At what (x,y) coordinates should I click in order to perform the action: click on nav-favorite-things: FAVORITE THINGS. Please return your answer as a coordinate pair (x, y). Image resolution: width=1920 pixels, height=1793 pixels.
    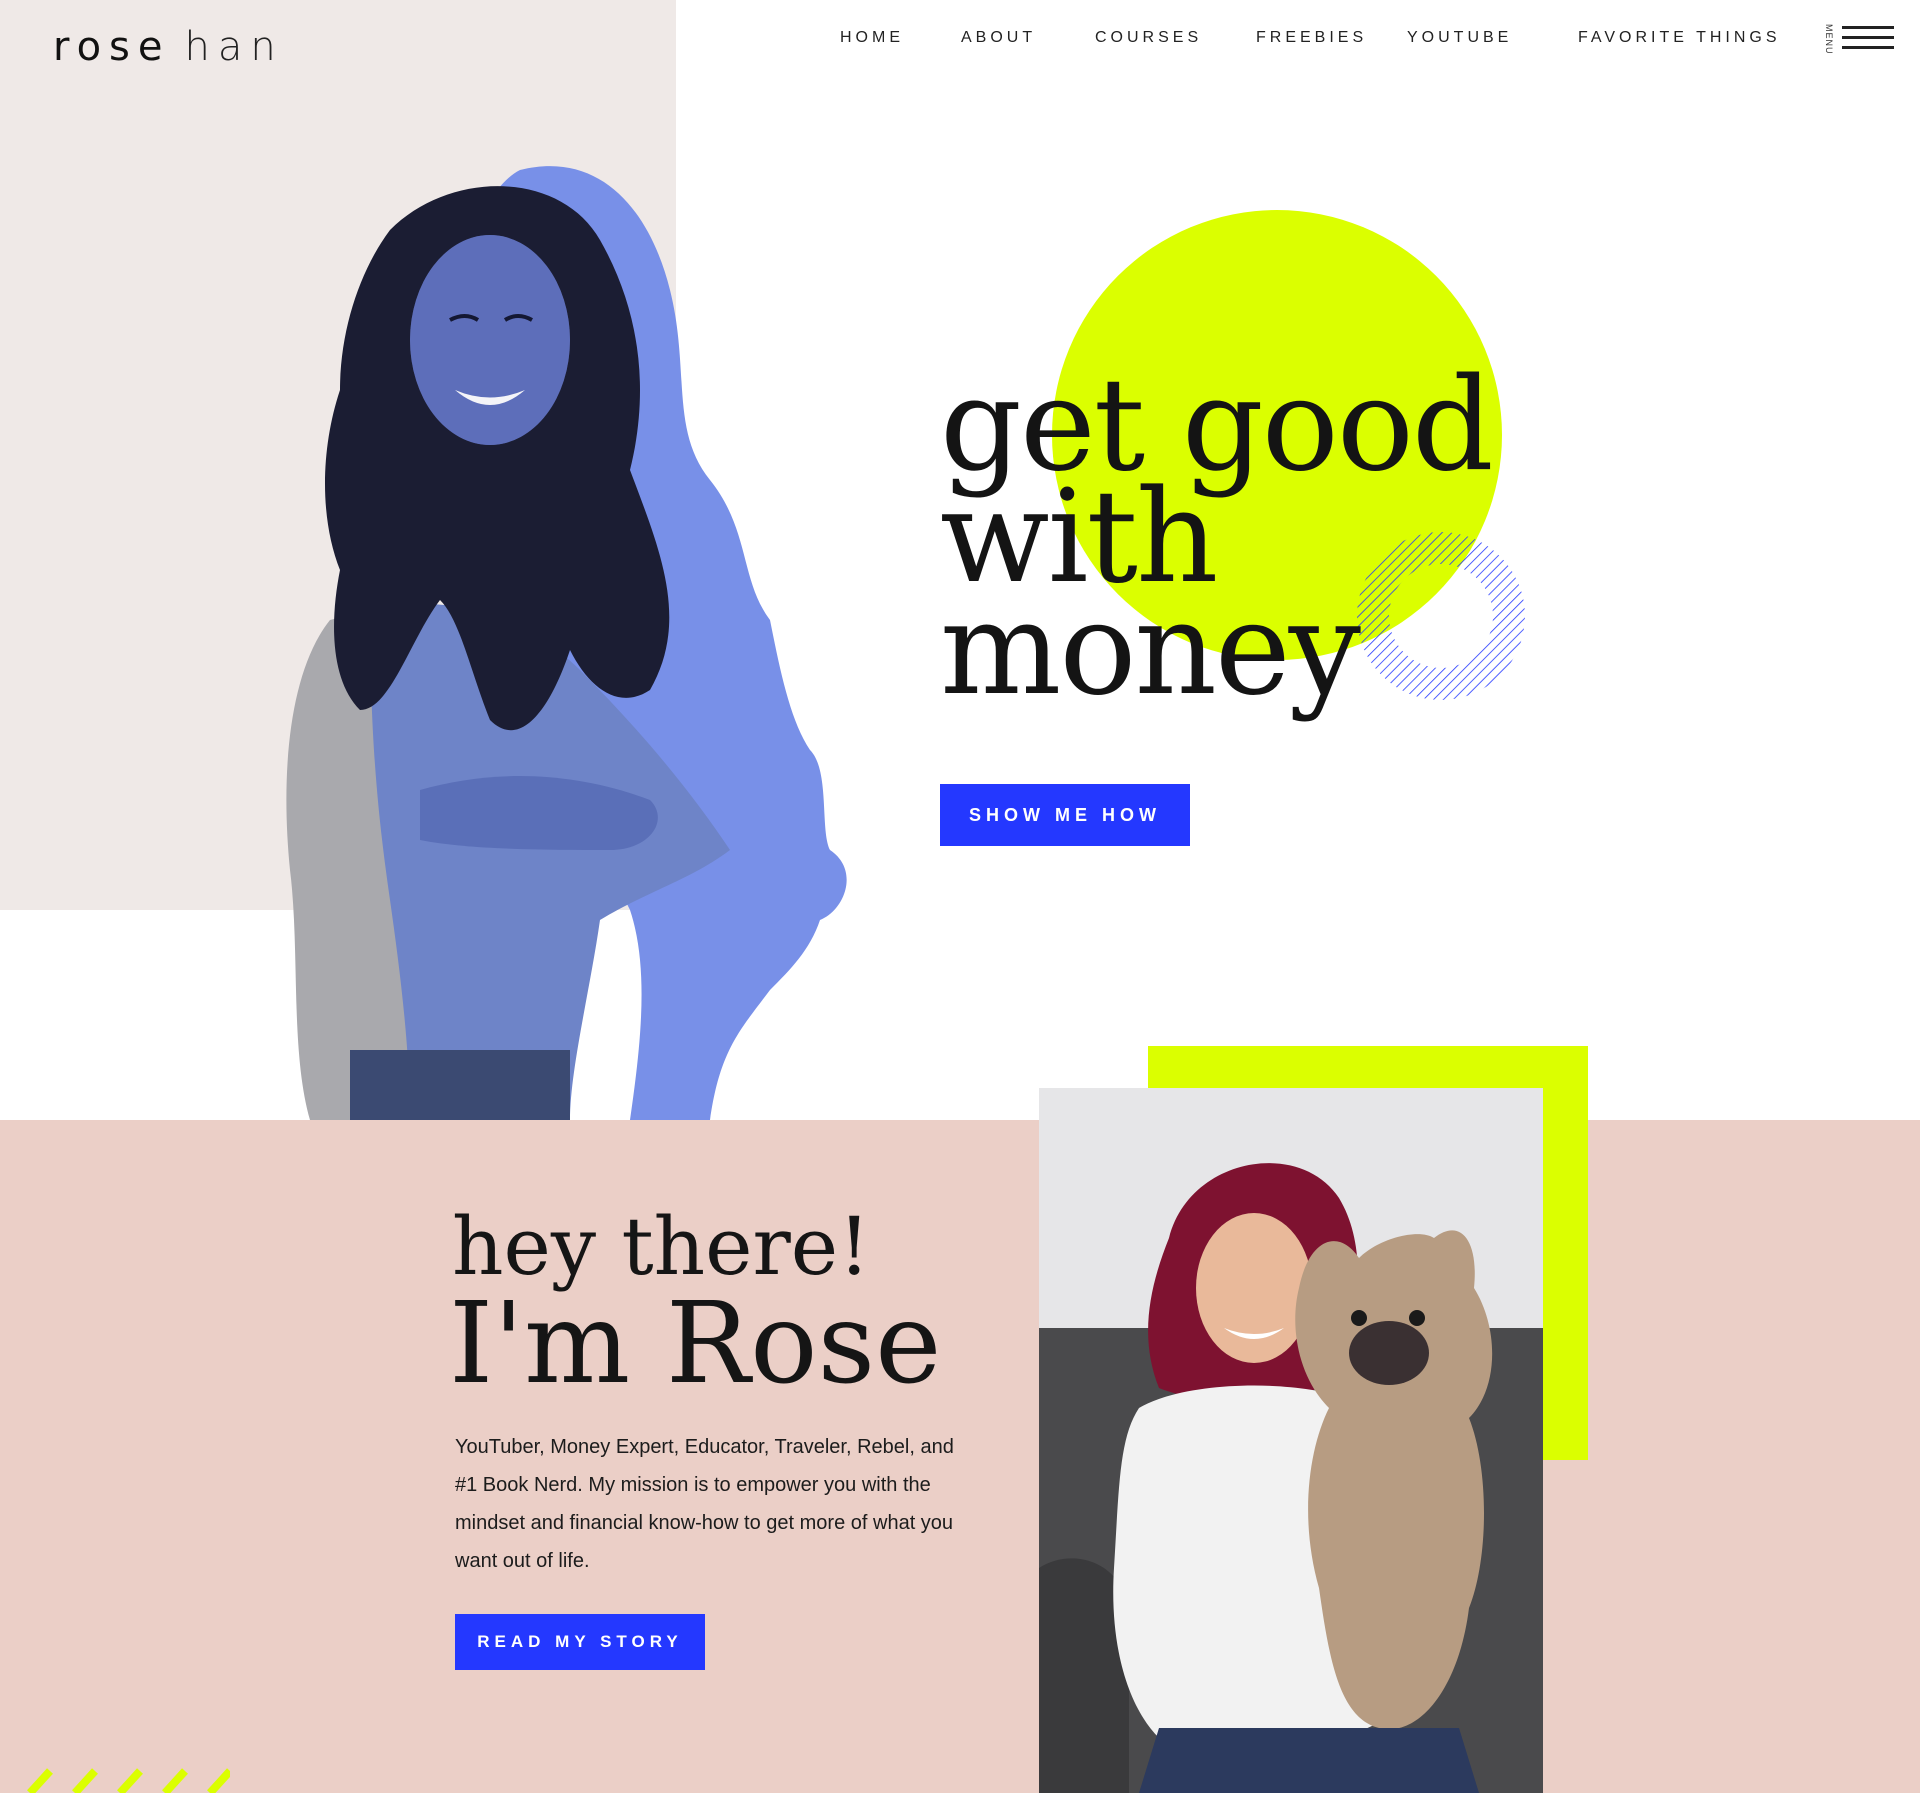
    Looking at the image, I should click on (1679, 38).